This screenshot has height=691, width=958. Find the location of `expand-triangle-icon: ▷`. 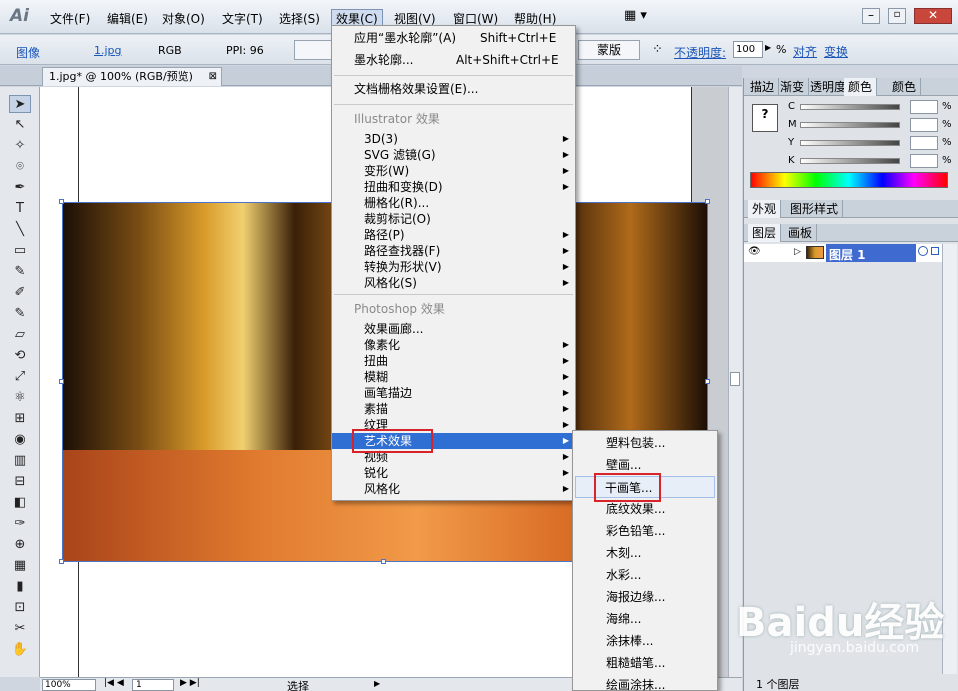

expand-triangle-icon: ▷ is located at coordinates (797, 252).